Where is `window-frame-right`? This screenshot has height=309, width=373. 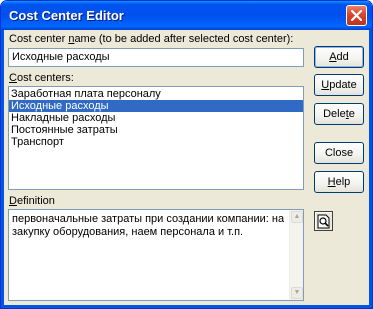
window-frame-right is located at coordinates (370, 169).